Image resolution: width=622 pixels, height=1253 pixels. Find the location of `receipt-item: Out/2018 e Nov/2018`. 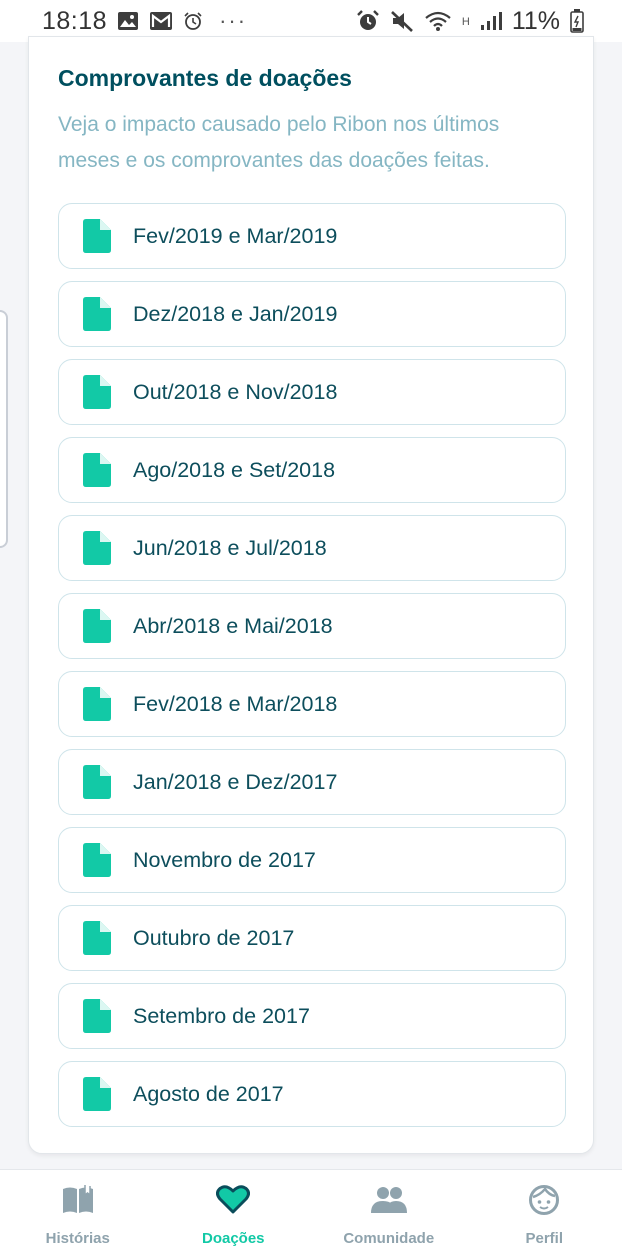

receipt-item: Out/2018 e Nov/2018 is located at coordinates (312, 392).